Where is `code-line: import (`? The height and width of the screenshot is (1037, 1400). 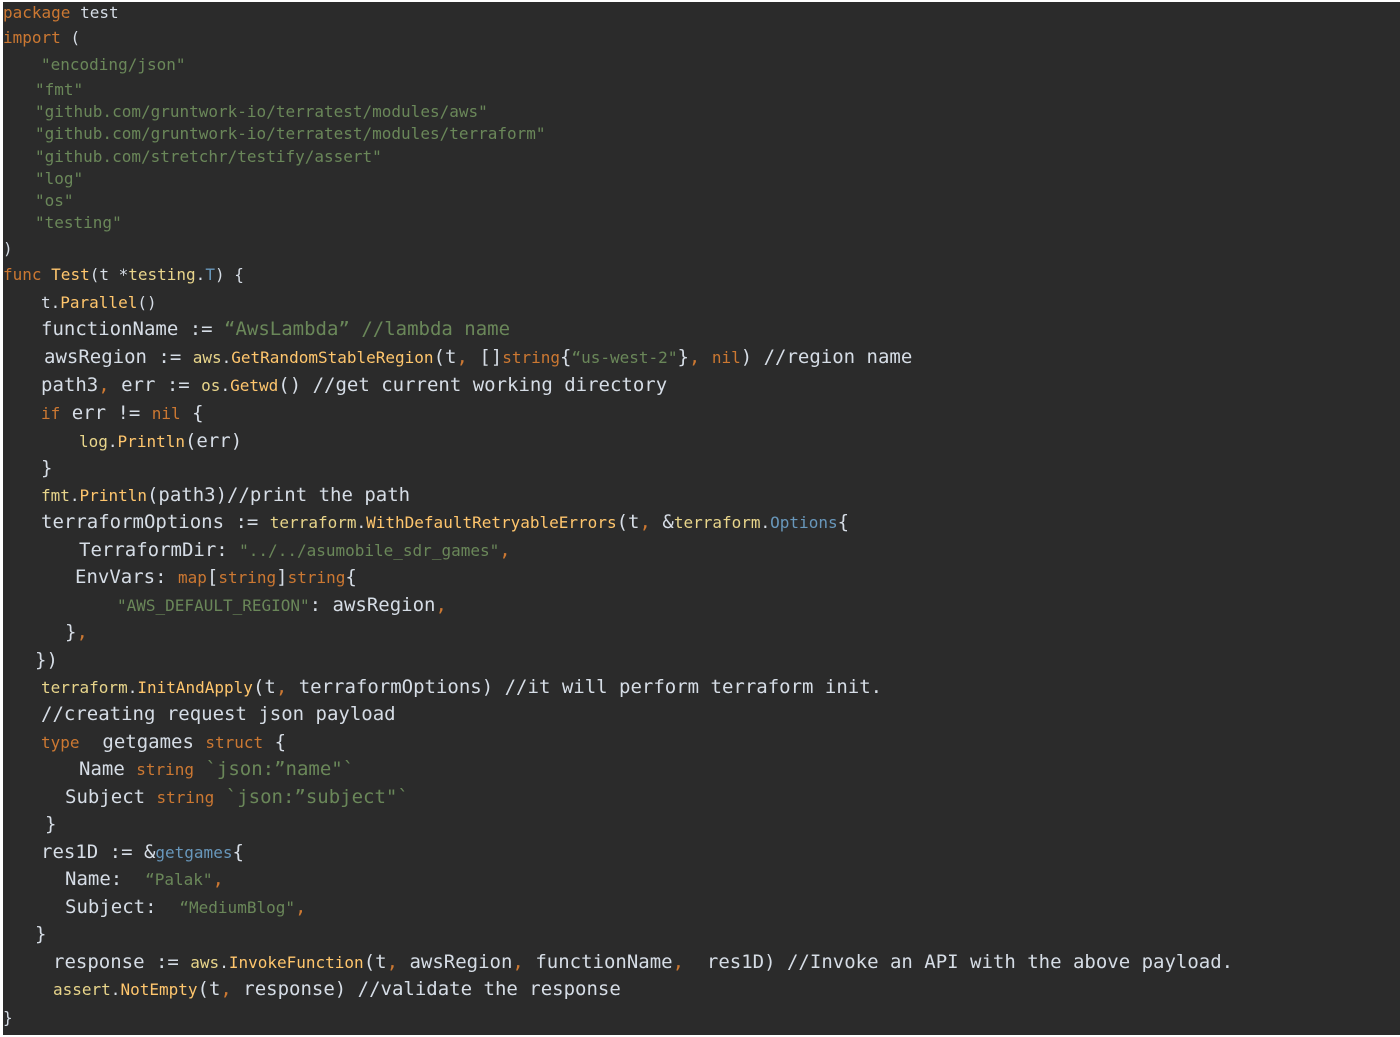
code-line: import ( is located at coordinates (41, 38).